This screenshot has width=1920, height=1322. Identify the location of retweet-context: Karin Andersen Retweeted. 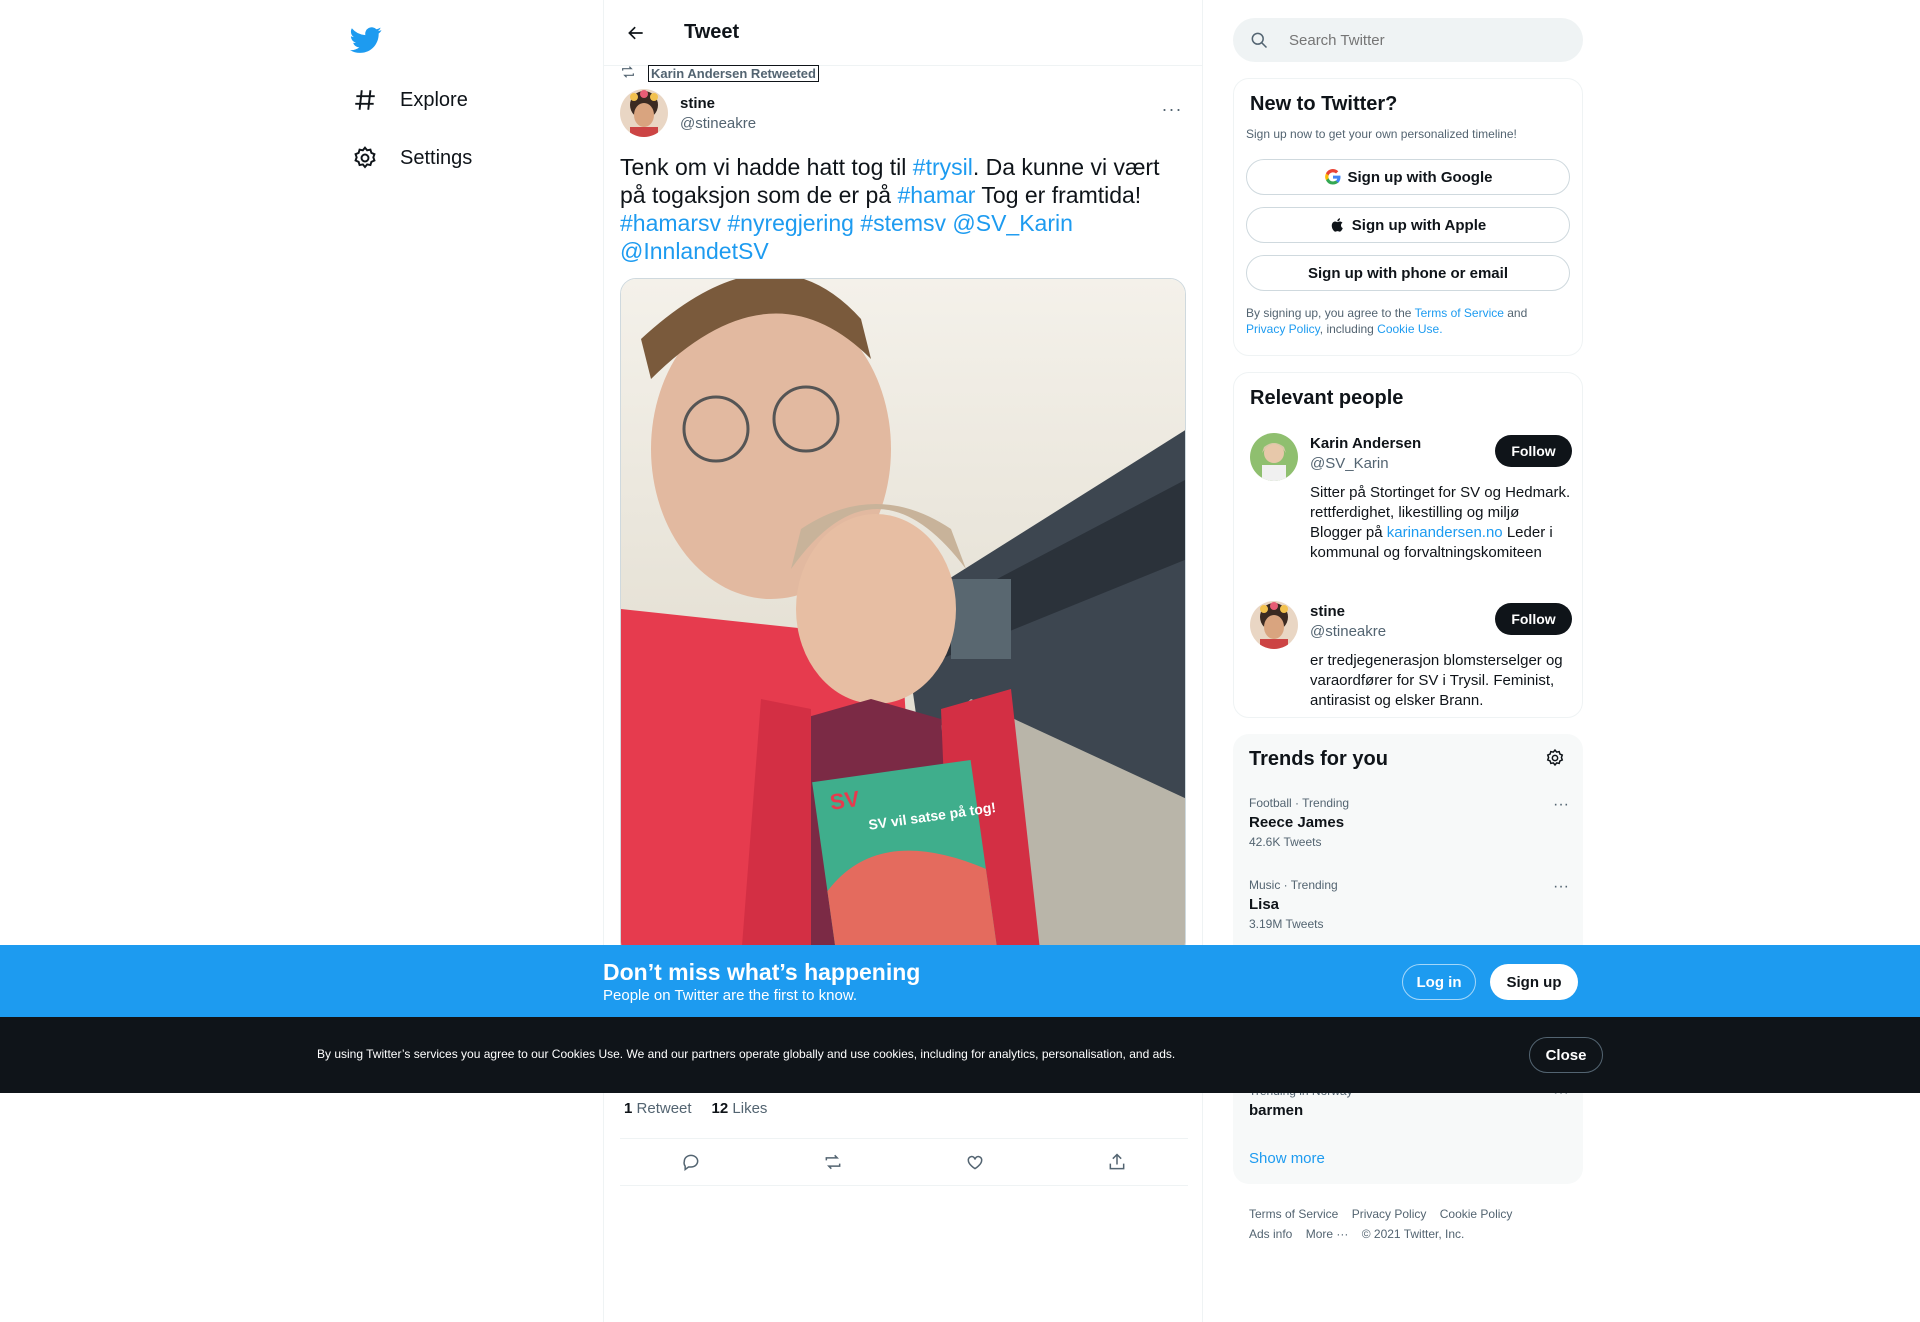
(719, 73).